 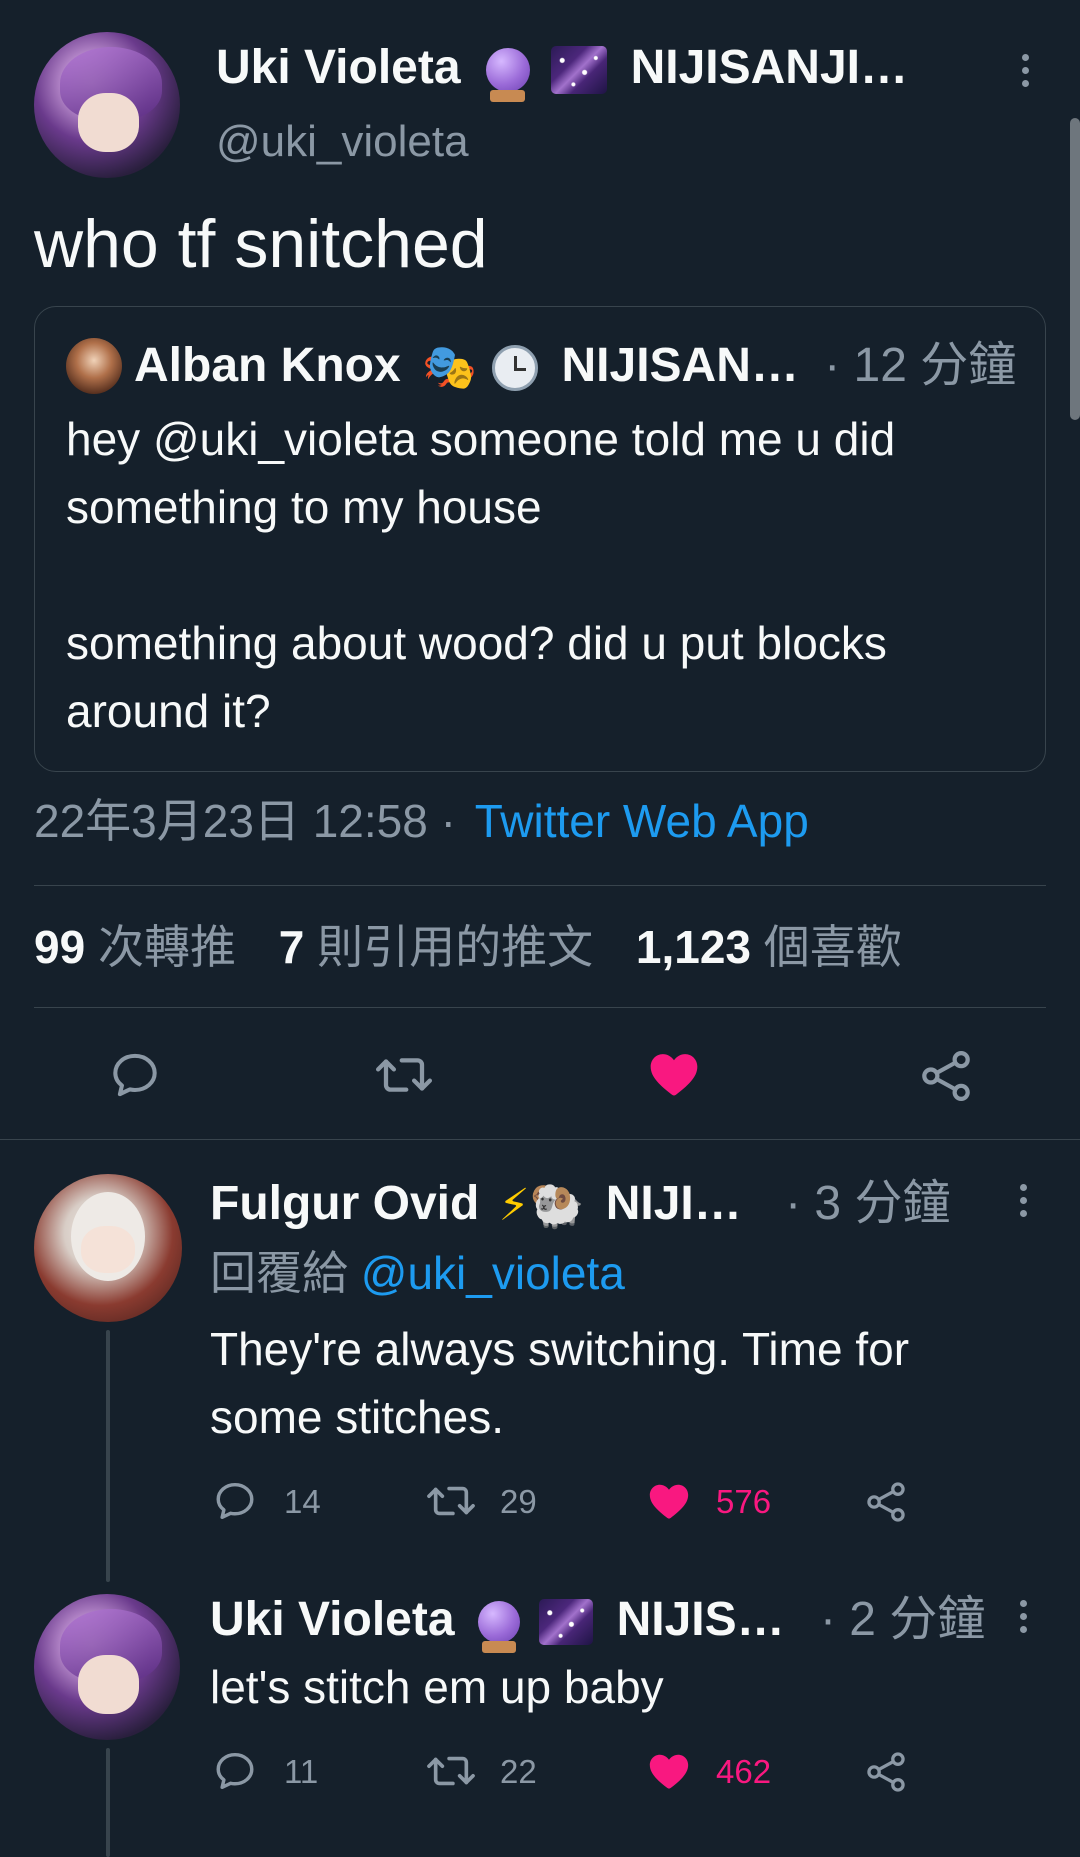 What do you see at coordinates (518, 1771) in the screenshot?
I see `retweet-count: 22` at bounding box center [518, 1771].